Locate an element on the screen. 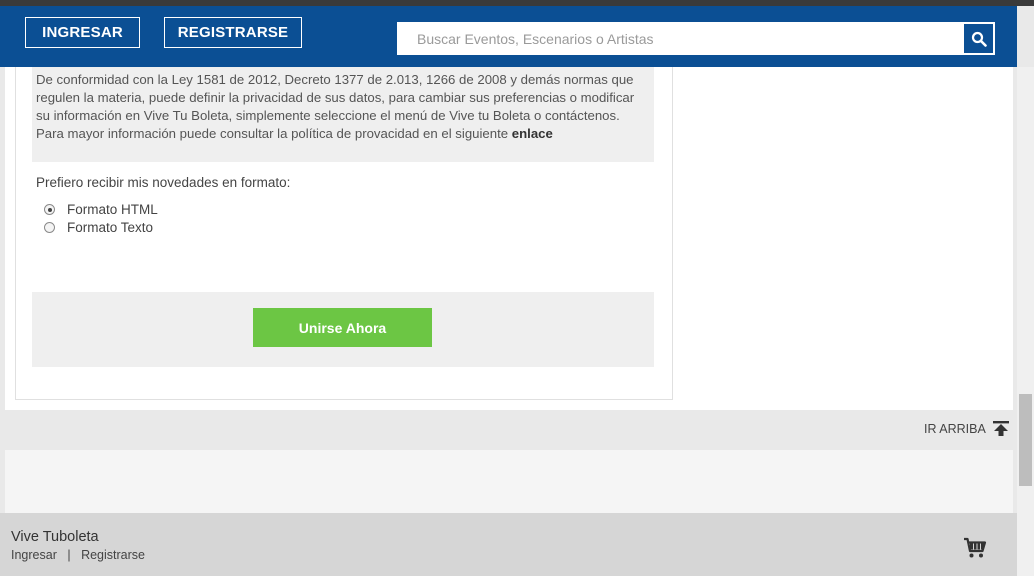 The height and width of the screenshot is (576, 1034). search-icon is located at coordinates (979, 39).